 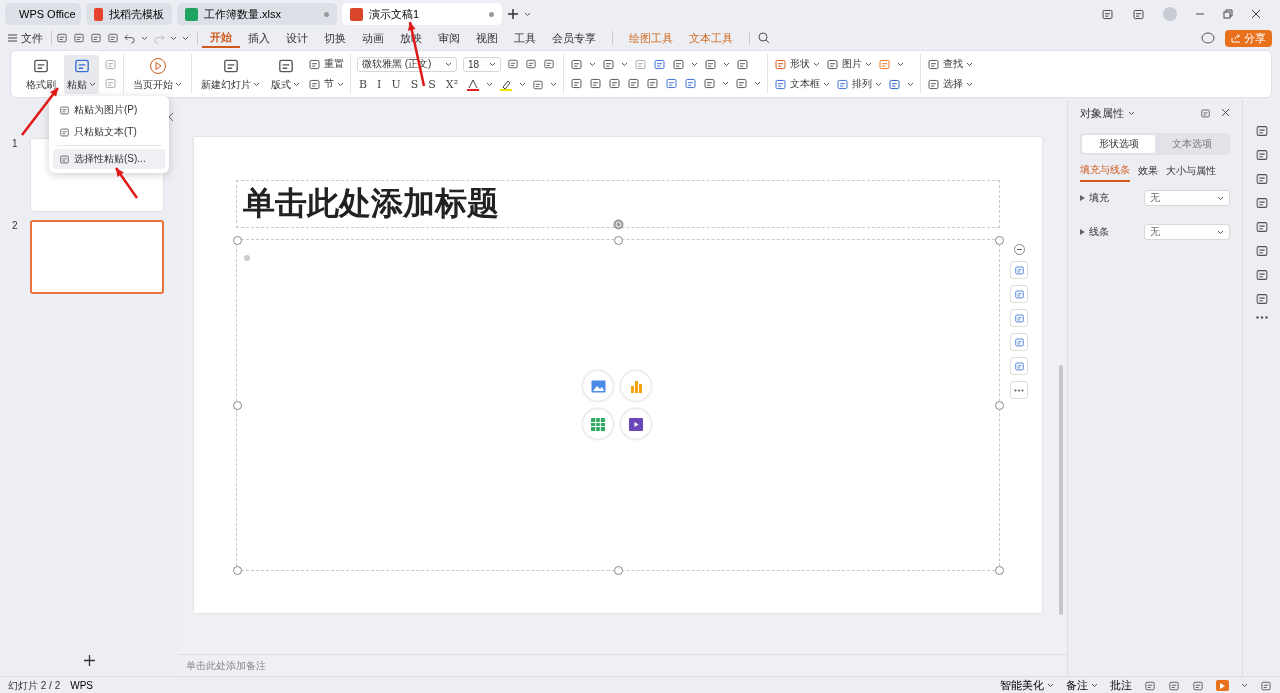 What do you see at coordinates (422, 14) in the screenshot?
I see `window-tab: 演示文稿1` at bounding box center [422, 14].